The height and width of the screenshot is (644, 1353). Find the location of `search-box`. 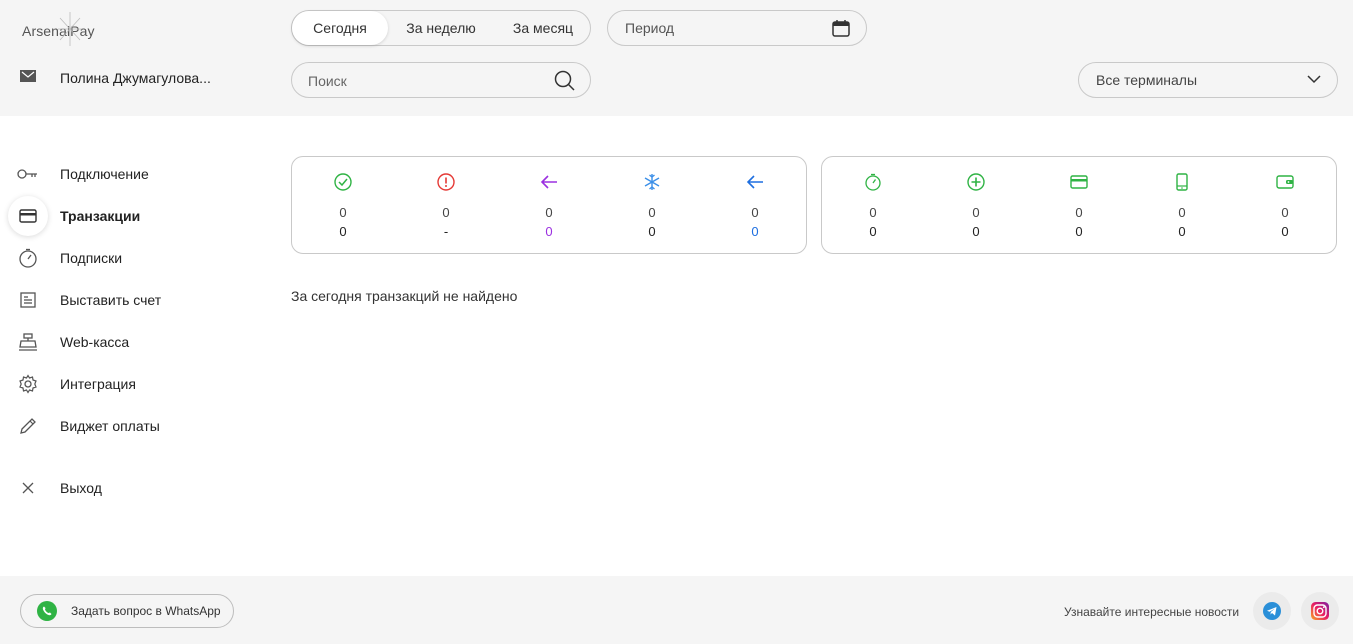

search-box is located at coordinates (441, 80).